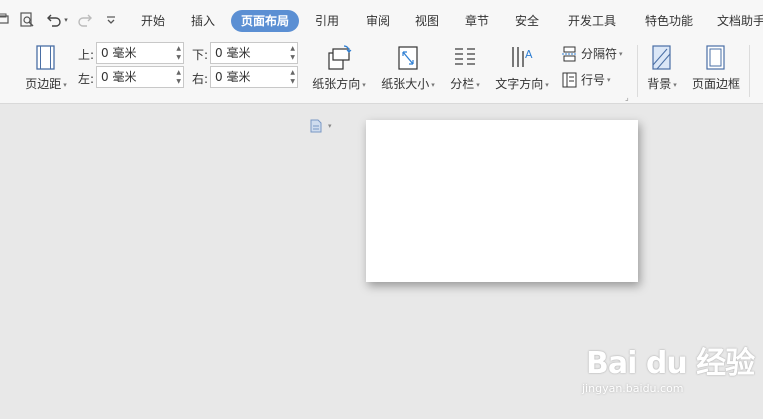 Image resolution: width=763 pixels, height=419 pixels. I want to click on margin-left-value: 0 毫米, so click(119, 77).